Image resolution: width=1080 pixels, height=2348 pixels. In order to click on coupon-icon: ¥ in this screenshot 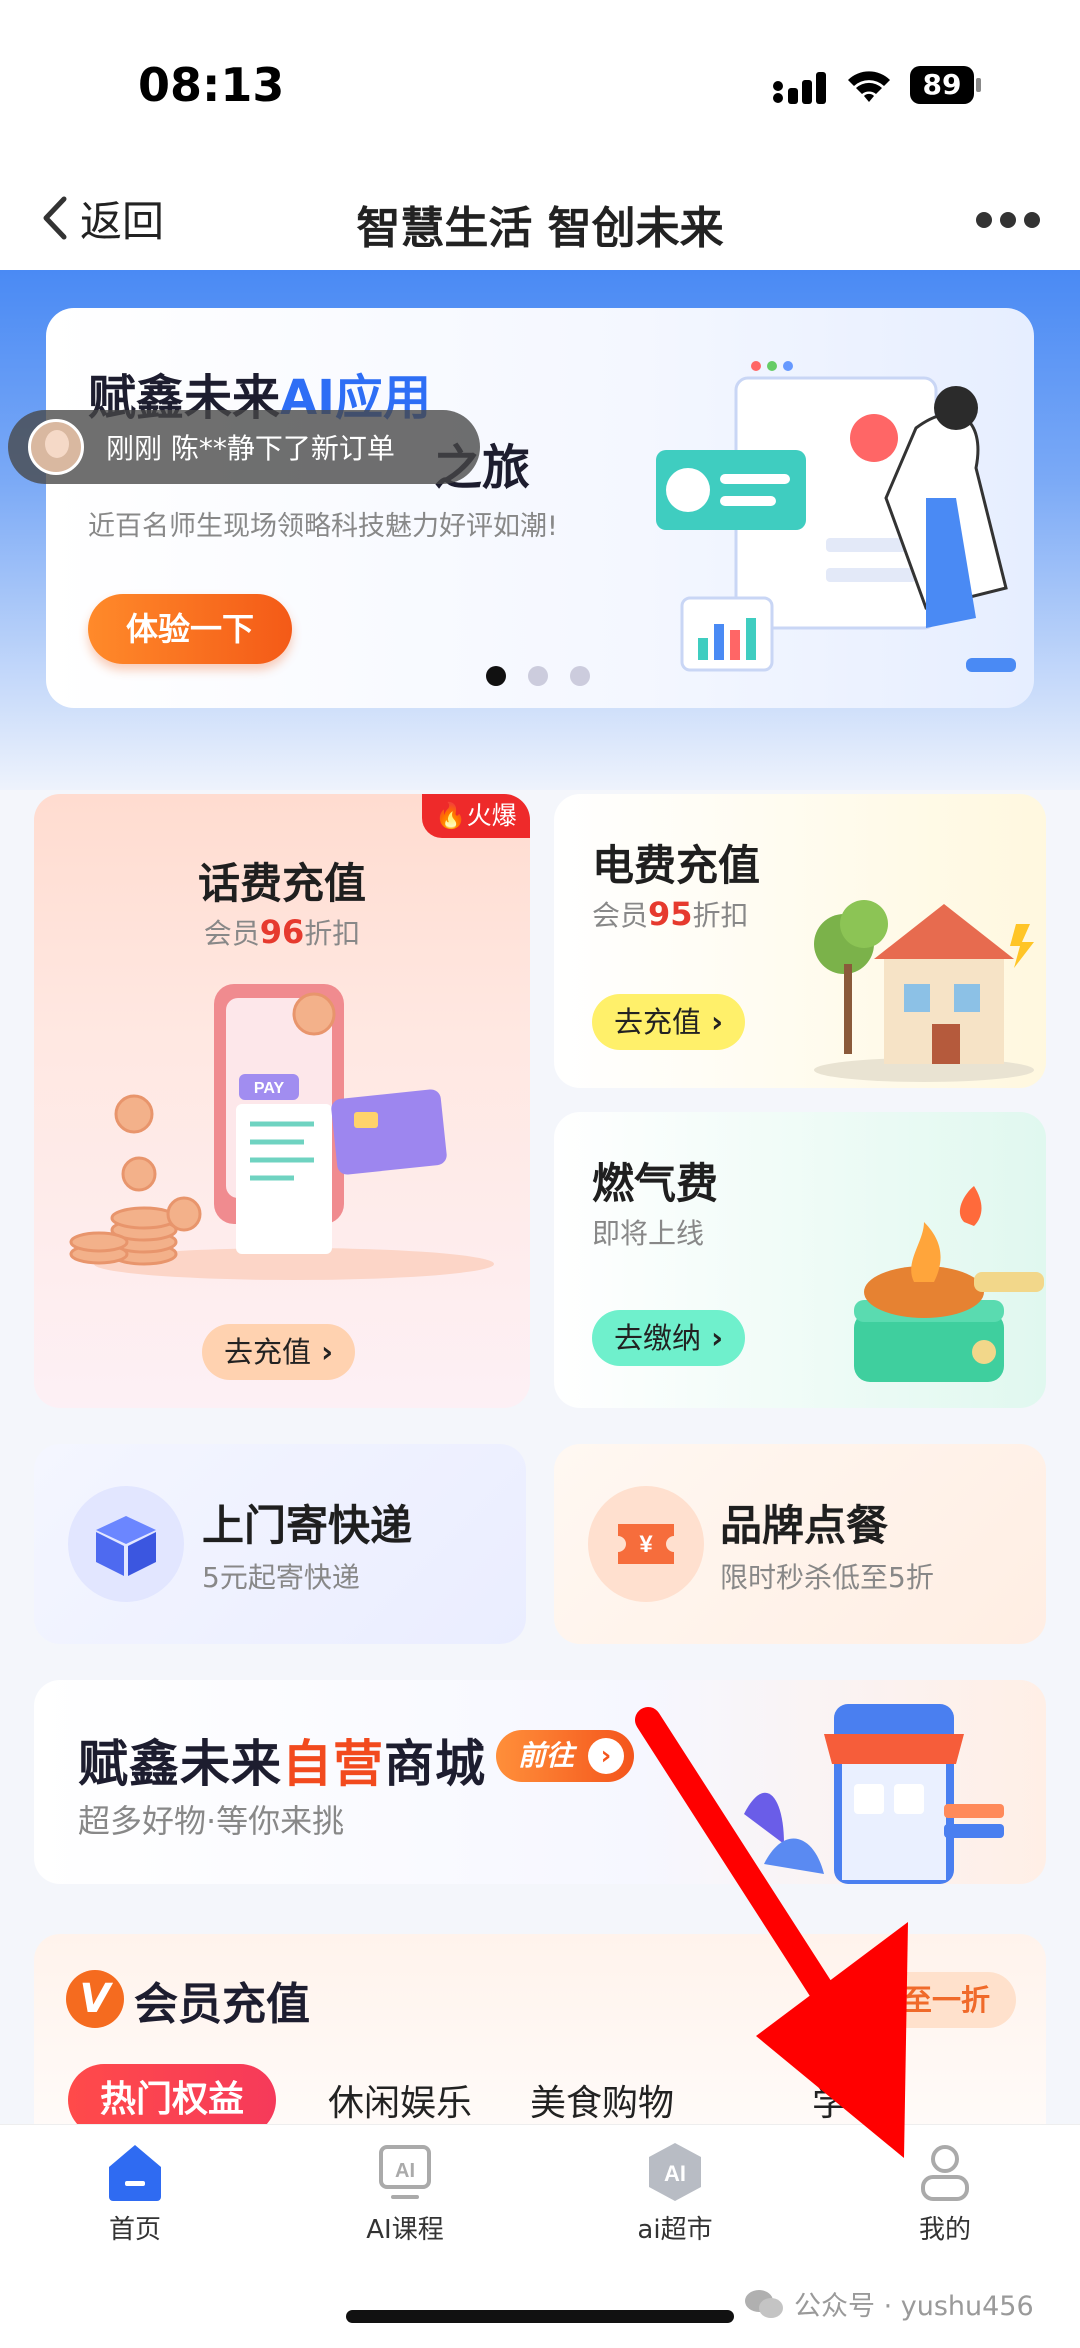, I will do `click(646, 1544)`.